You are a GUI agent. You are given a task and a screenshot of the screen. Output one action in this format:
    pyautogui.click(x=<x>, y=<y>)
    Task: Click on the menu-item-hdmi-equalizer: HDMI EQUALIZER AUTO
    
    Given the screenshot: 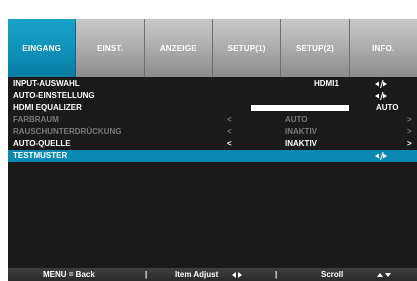 What is the action you would take?
    pyautogui.click(x=212, y=108)
    